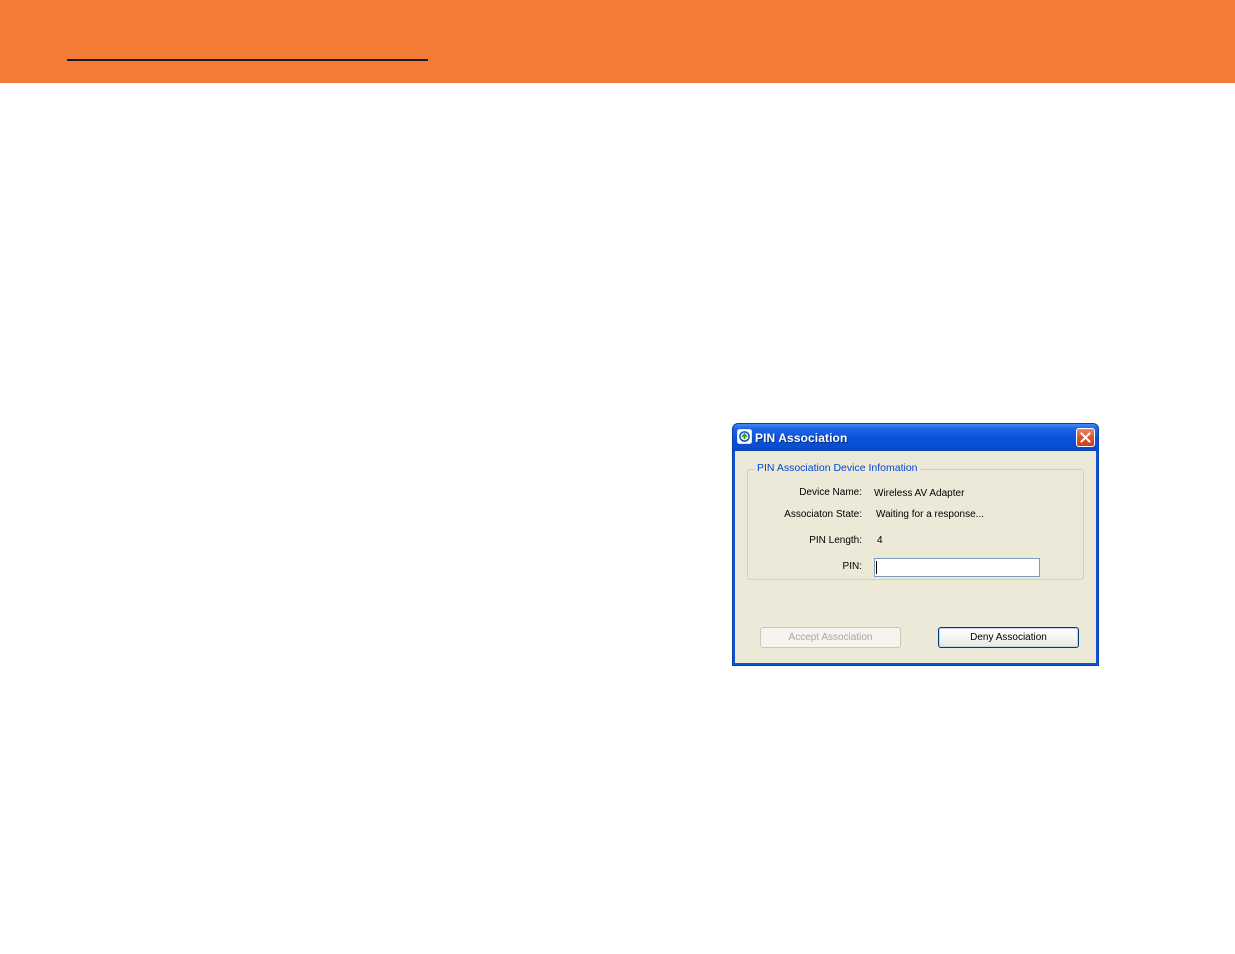  I want to click on top-banner, so click(617, 41).